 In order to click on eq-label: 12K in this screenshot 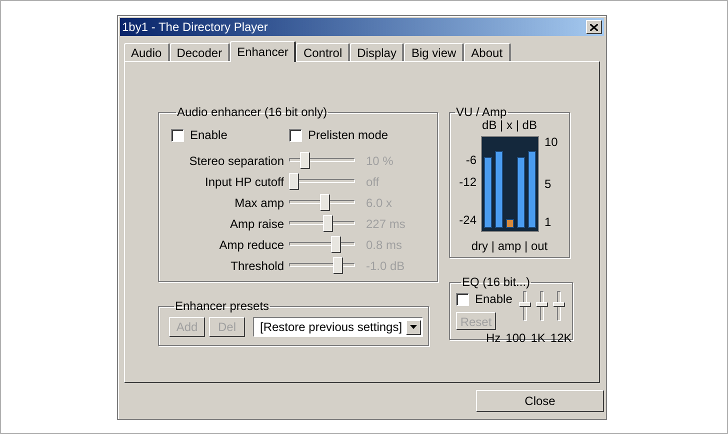, I will do `click(561, 338)`.